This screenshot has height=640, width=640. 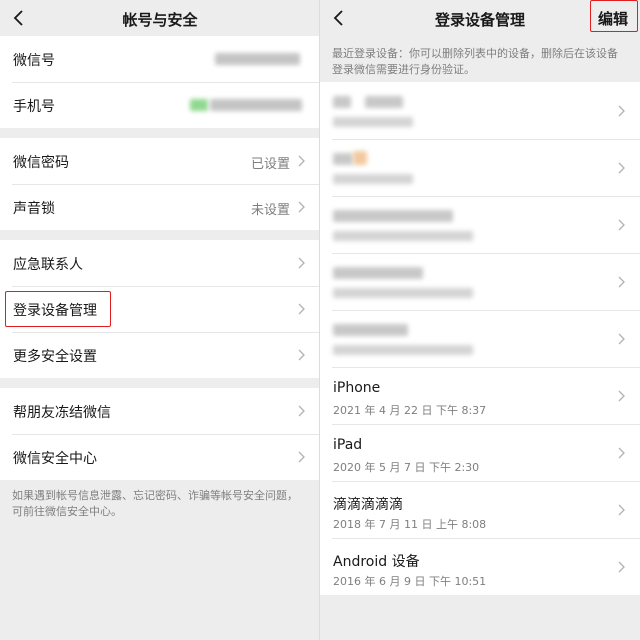 What do you see at coordinates (480, 509) in the screenshot?
I see `device-row: 滴滴滴滴滴 2018 年 7 月 11 日 上午 8:08` at bounding box center [480, 509].